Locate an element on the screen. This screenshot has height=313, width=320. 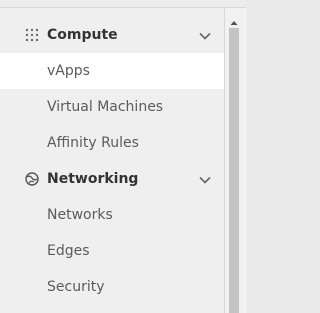
section-header-compute: Compute is located at coordinates (112, 35).